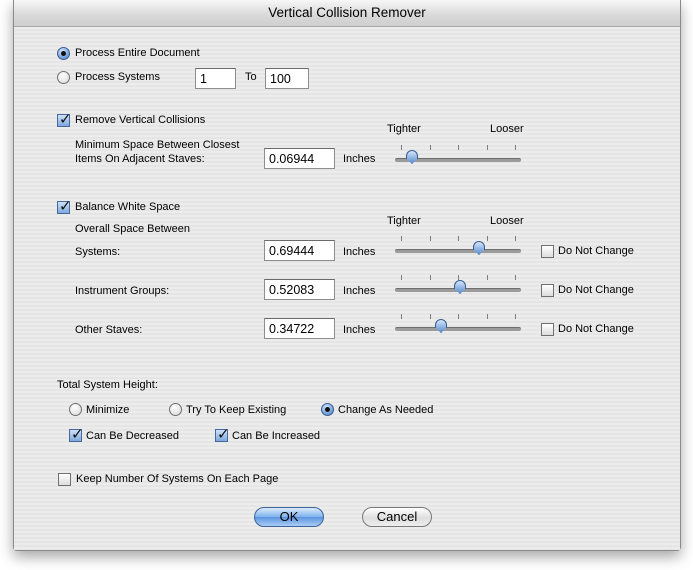  What do you see at coordinates (76, 434) in the screenshot?
I see `can-be-decreased-checkbox` at bounding box center [76, 434].